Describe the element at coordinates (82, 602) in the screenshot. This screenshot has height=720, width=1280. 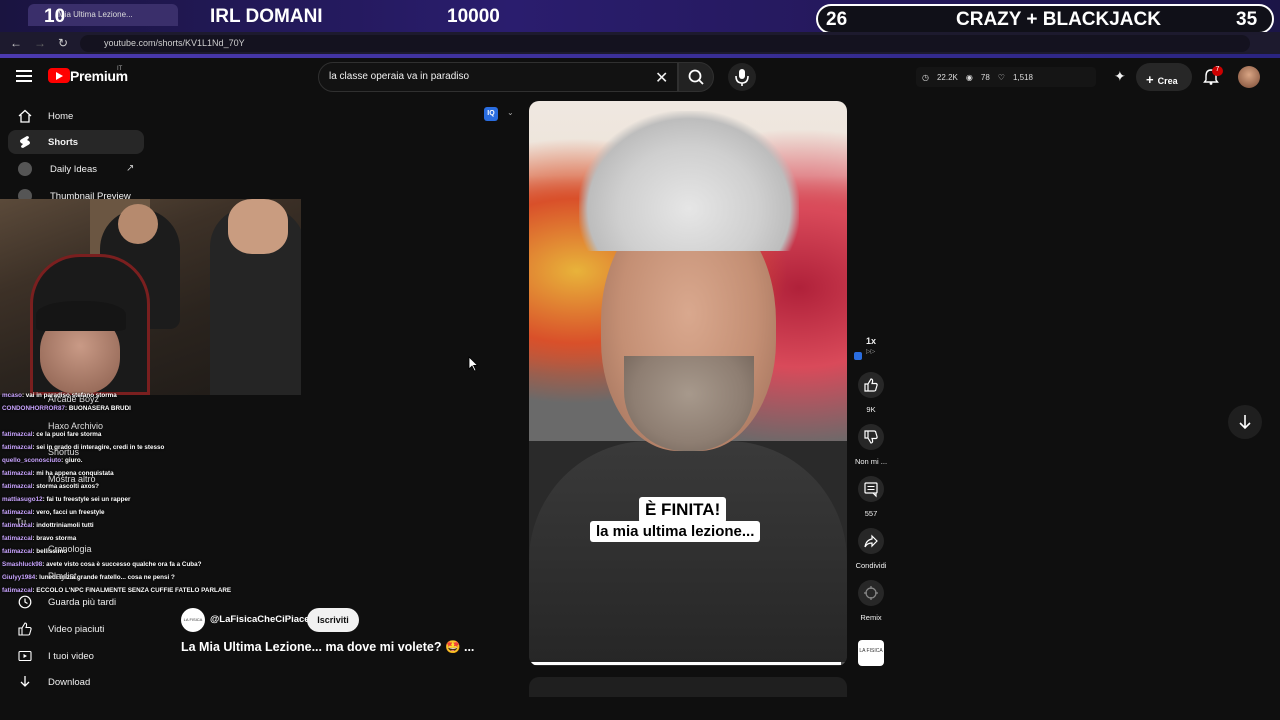
I see `sidebar-item-label: Guarda più tardi` at that location.